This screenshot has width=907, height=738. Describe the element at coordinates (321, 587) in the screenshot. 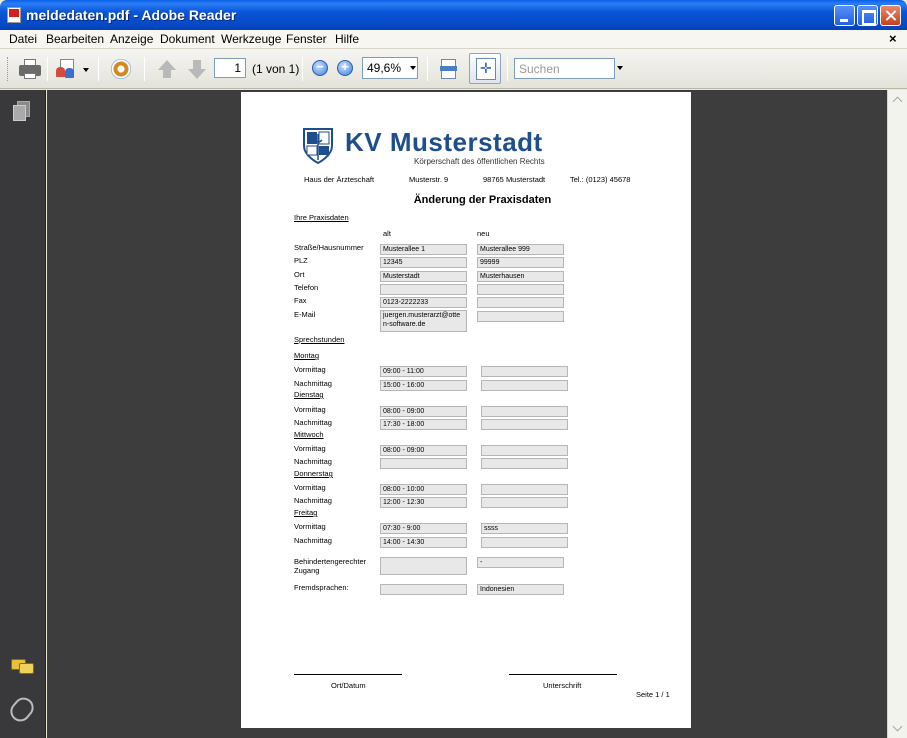

I see `languages-label: Fremdsprachen:` at that location.